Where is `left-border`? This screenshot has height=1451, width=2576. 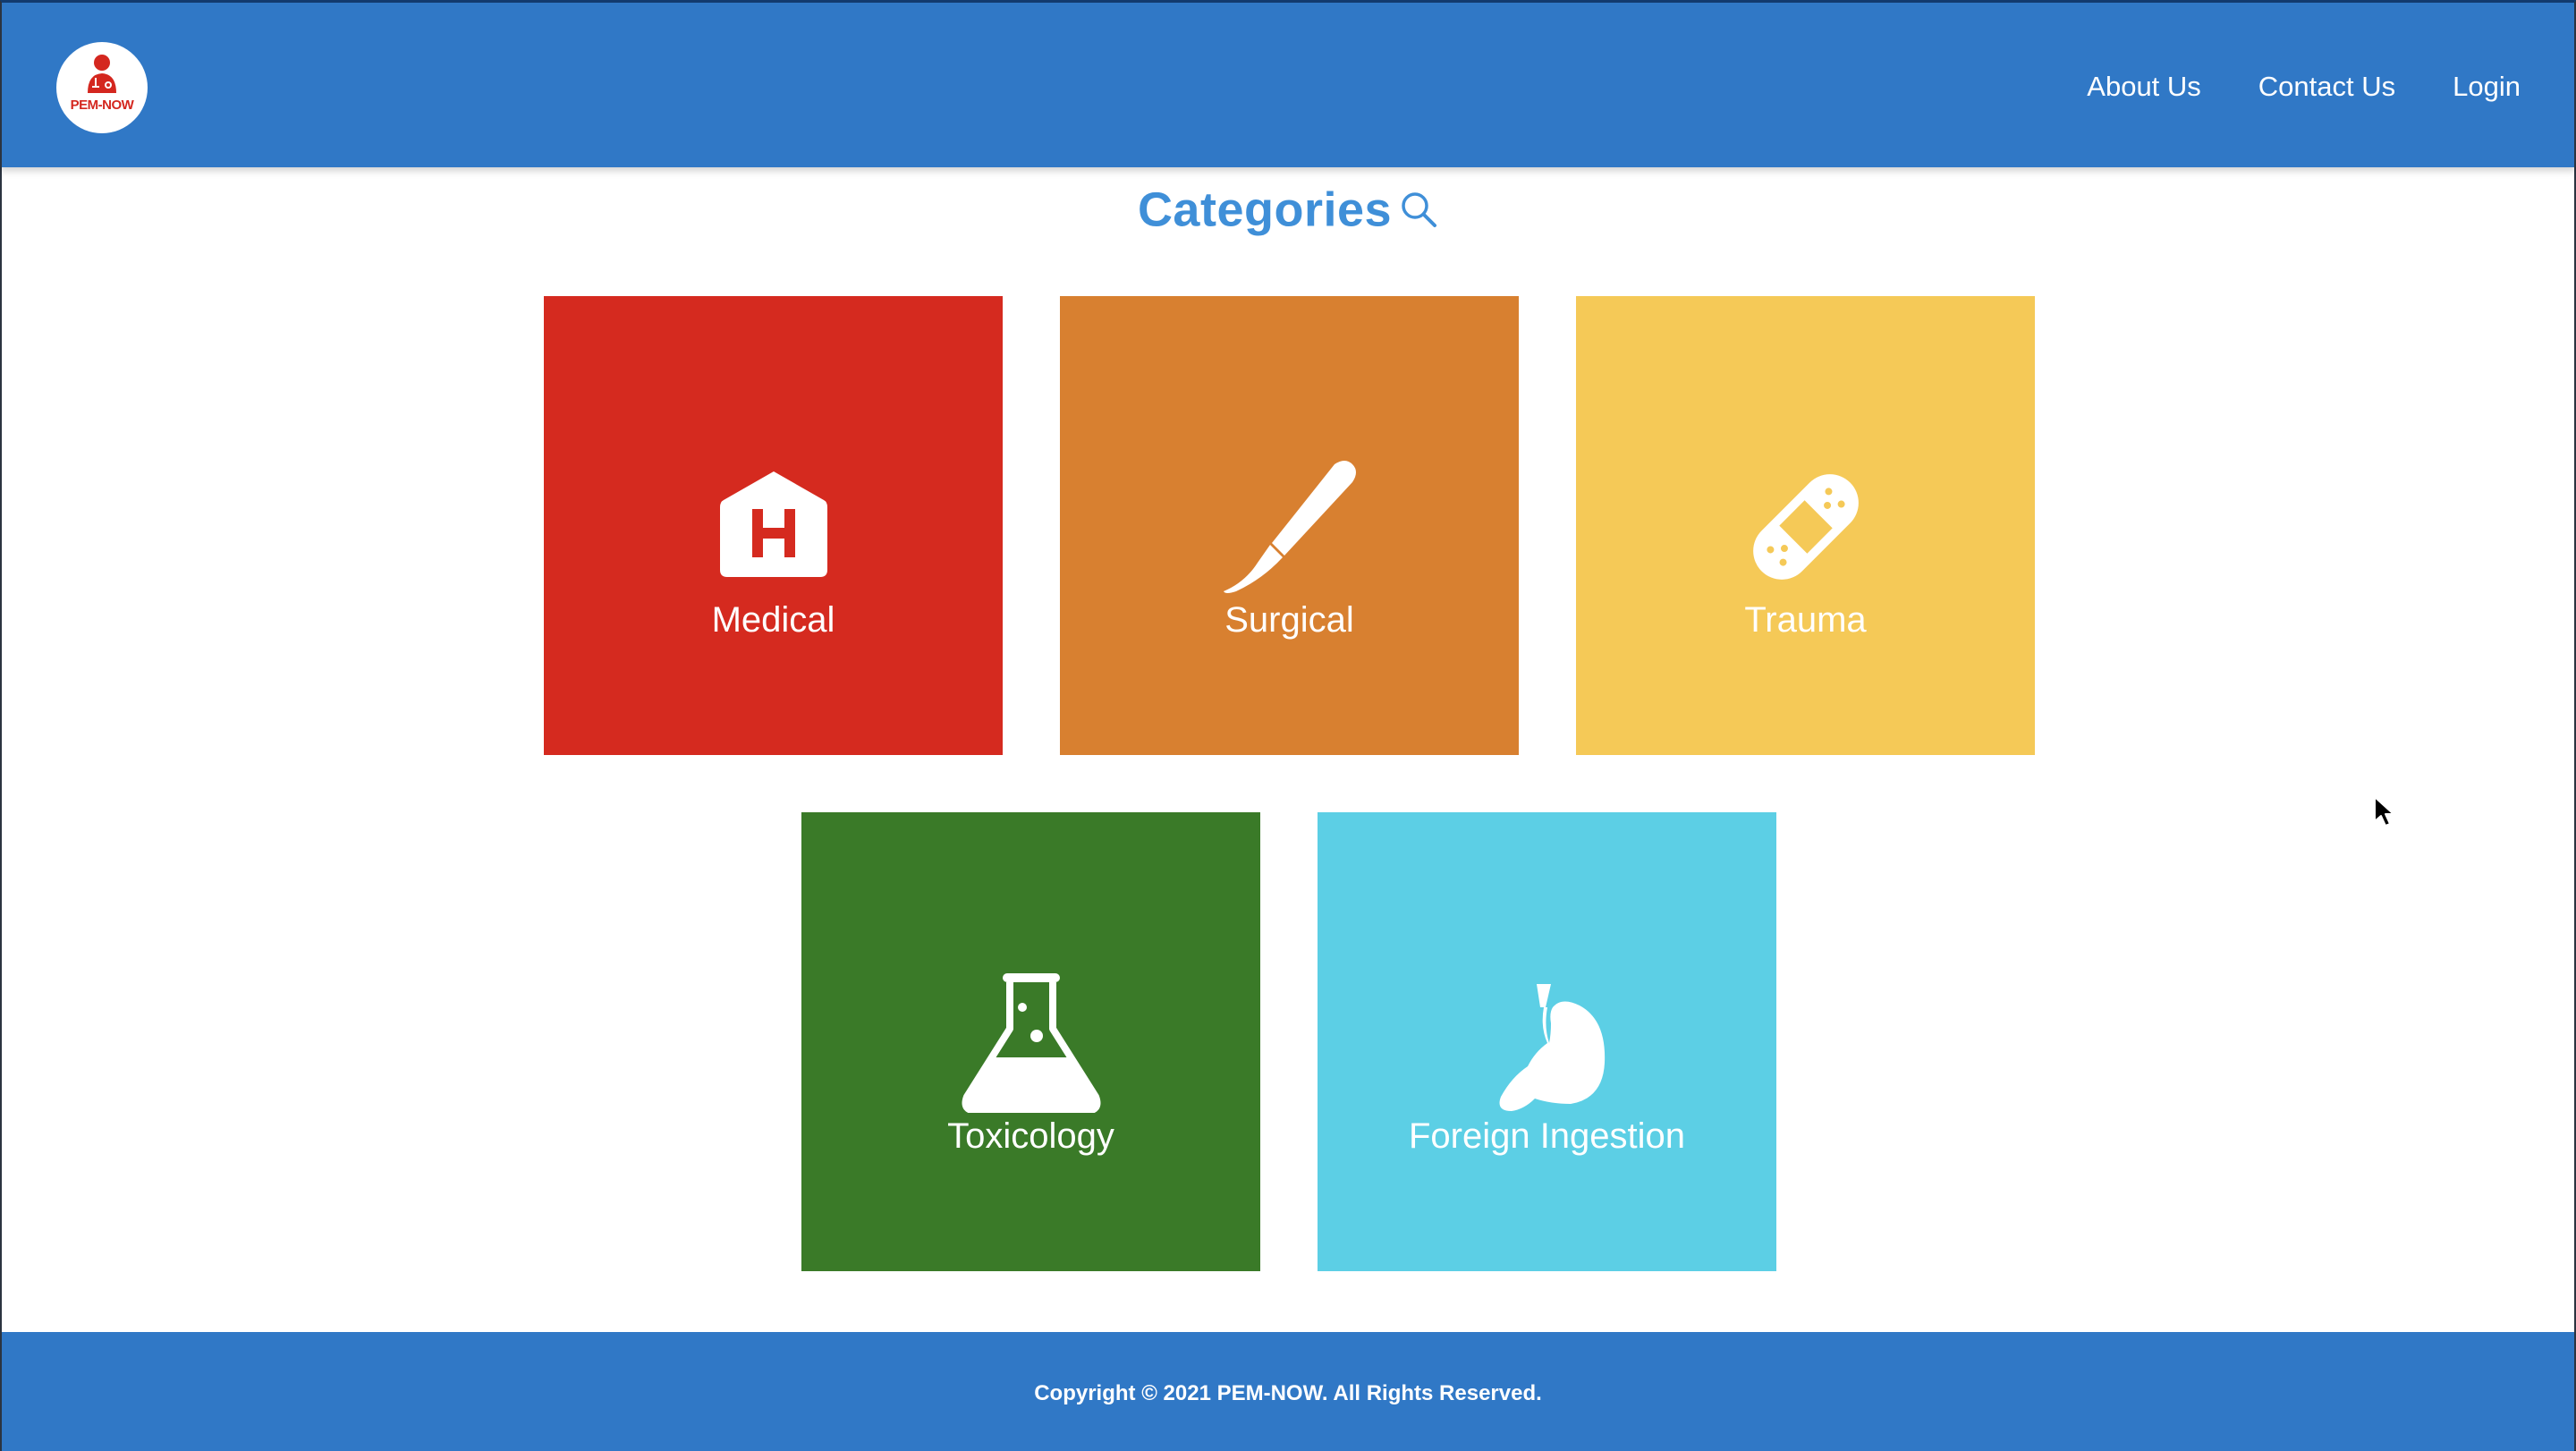 left-border is located at coordinates (1, 749).